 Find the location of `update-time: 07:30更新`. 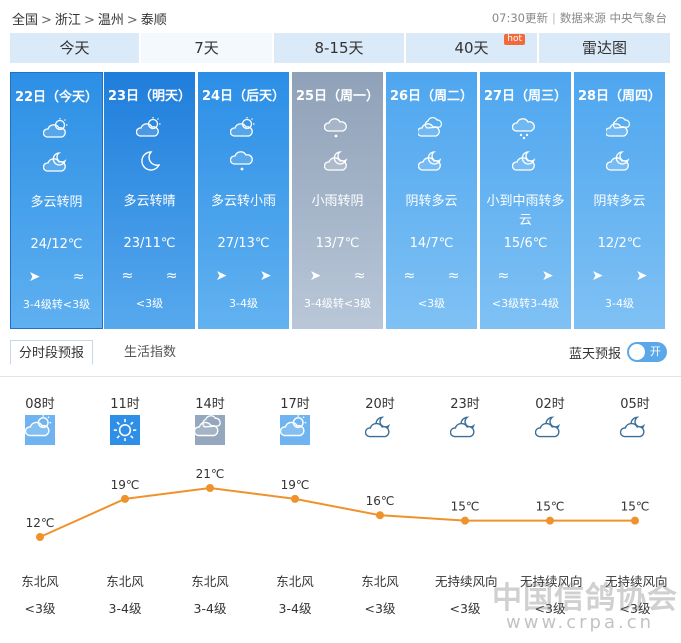

update-time: 07:30更新 is located at coordinates (519, 18).